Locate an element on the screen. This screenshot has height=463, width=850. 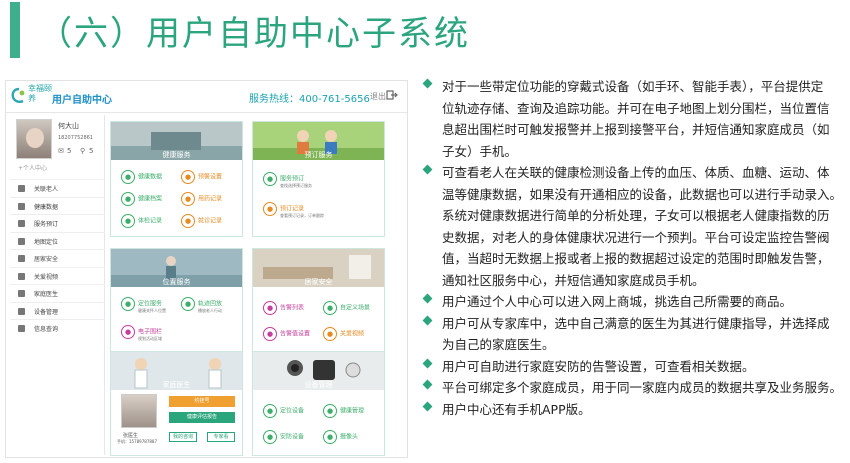
tile-title: 设备管理 is located at coordinates (318, 385).